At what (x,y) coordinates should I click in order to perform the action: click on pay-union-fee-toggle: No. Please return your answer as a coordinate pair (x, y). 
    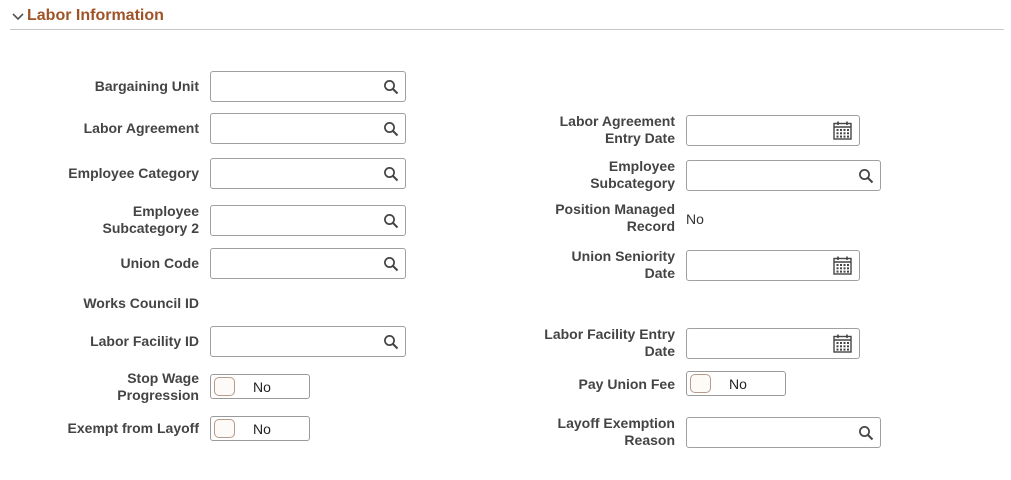
    Looking at the image, I should click on (736, 383).